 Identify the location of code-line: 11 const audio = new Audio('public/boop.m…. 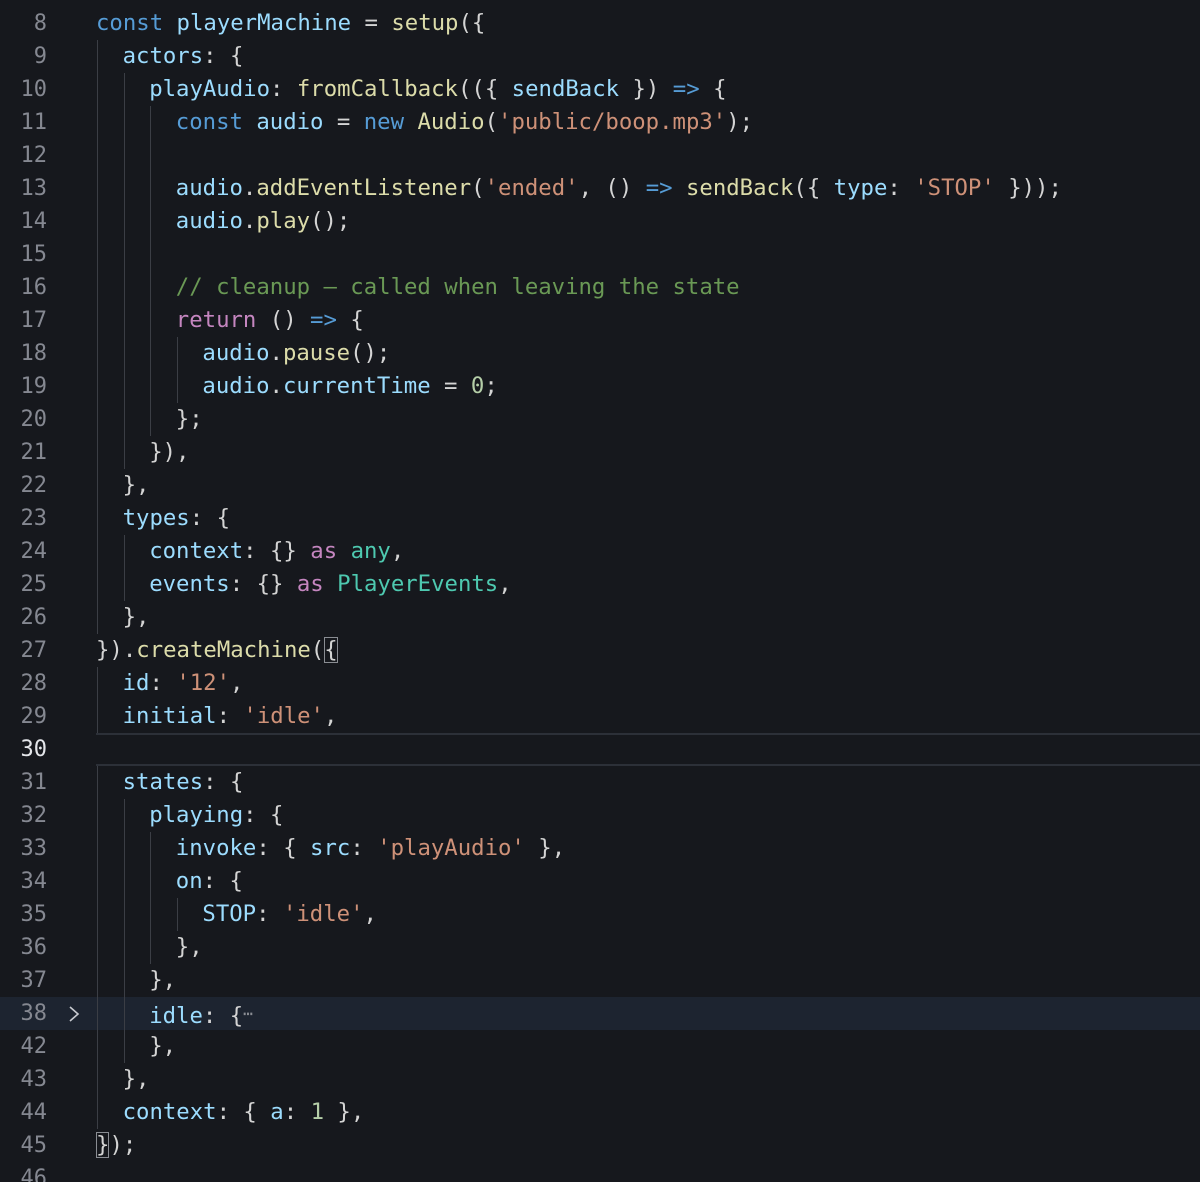
(600, 122).